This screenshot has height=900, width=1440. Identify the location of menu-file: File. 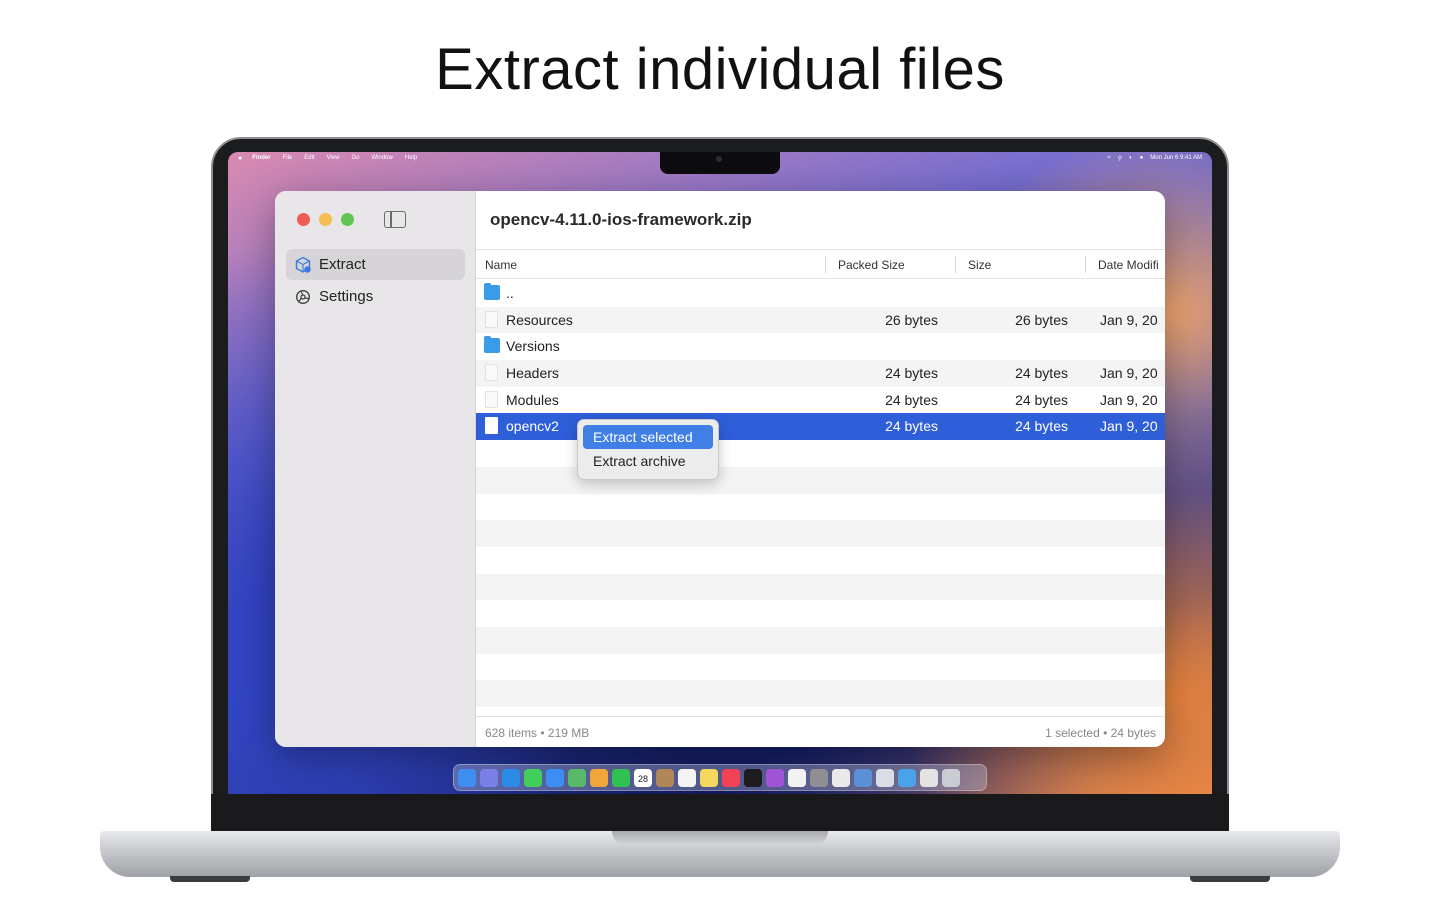
(288, 158).